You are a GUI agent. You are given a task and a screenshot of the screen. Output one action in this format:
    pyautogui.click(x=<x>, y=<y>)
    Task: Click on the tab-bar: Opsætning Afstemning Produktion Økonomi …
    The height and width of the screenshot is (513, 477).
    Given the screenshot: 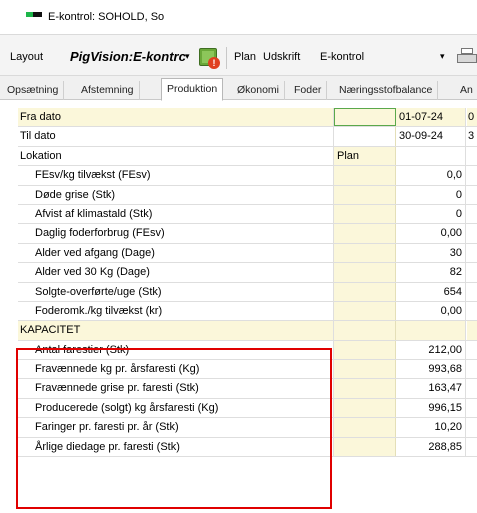 What is the action you would take?
    pyautogui.click(x=238, y=88)
    